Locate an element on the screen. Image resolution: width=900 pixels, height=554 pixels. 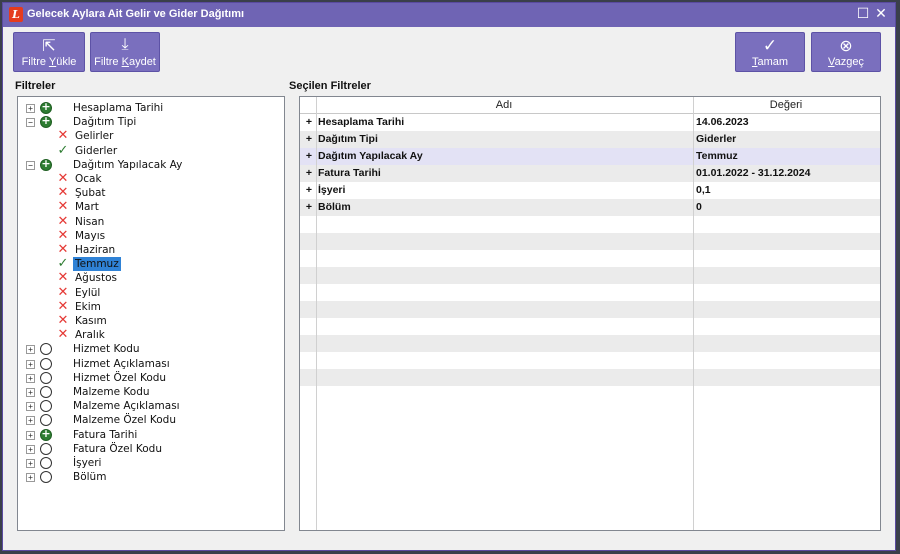
tree-item: ✓ Giderler is located at coordinates (151, 150).